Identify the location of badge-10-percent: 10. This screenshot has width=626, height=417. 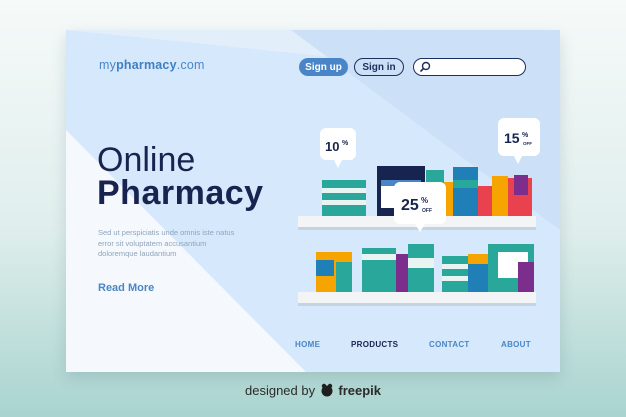
(332, 146).